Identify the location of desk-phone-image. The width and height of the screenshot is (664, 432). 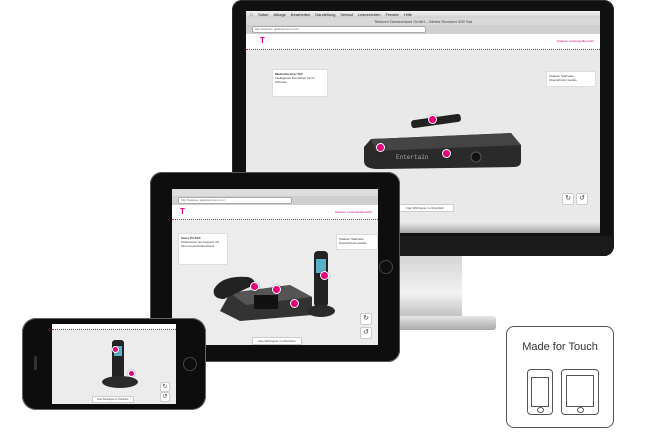
(274, 286).